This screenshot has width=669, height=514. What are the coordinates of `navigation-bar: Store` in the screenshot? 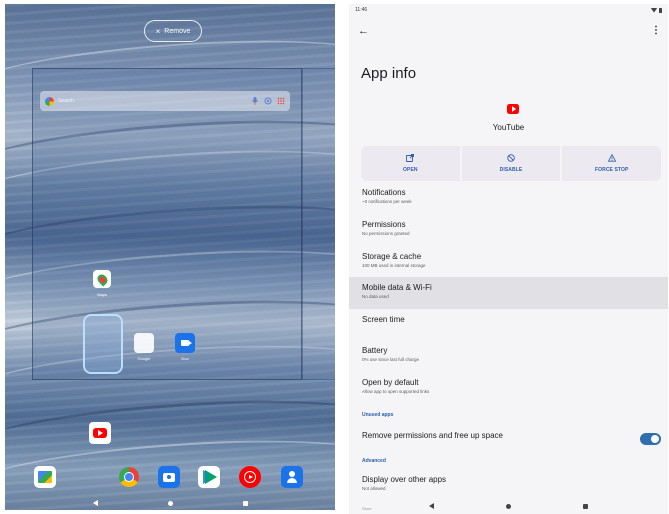 It's located at (508, 506).